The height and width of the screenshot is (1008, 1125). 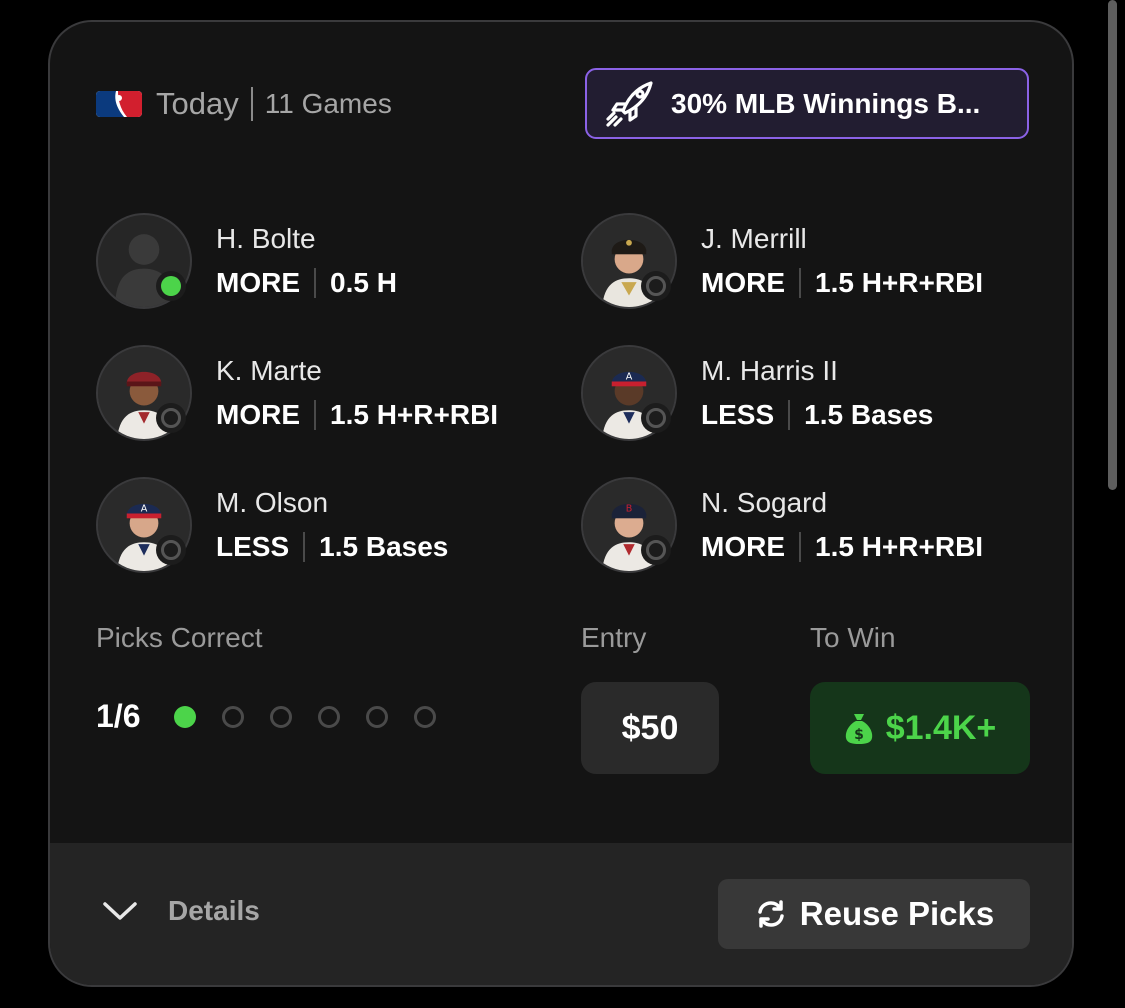 I want to click on rocket-icon, so click(x=629, y=103).